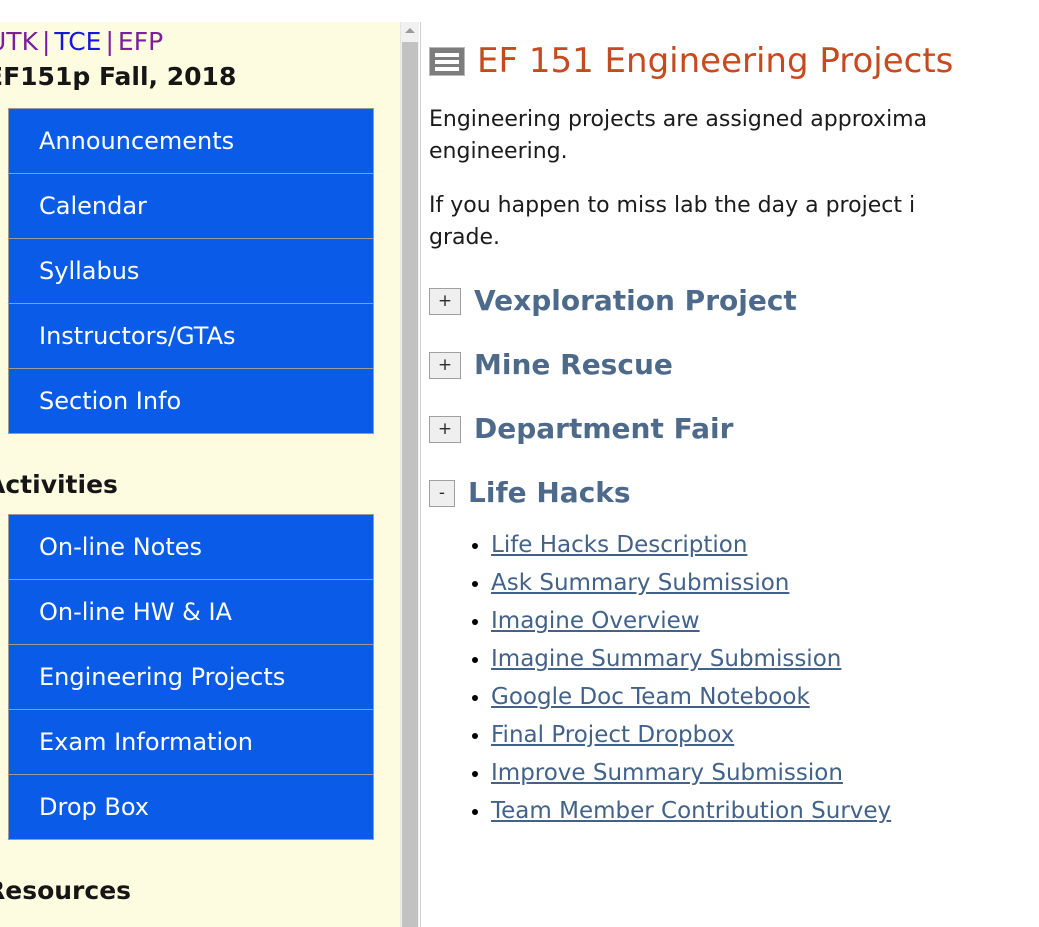  What do you see at coordinates (519, 11) in the screenshot?
I see `page-top-gap` at bounding box center [519, 11].